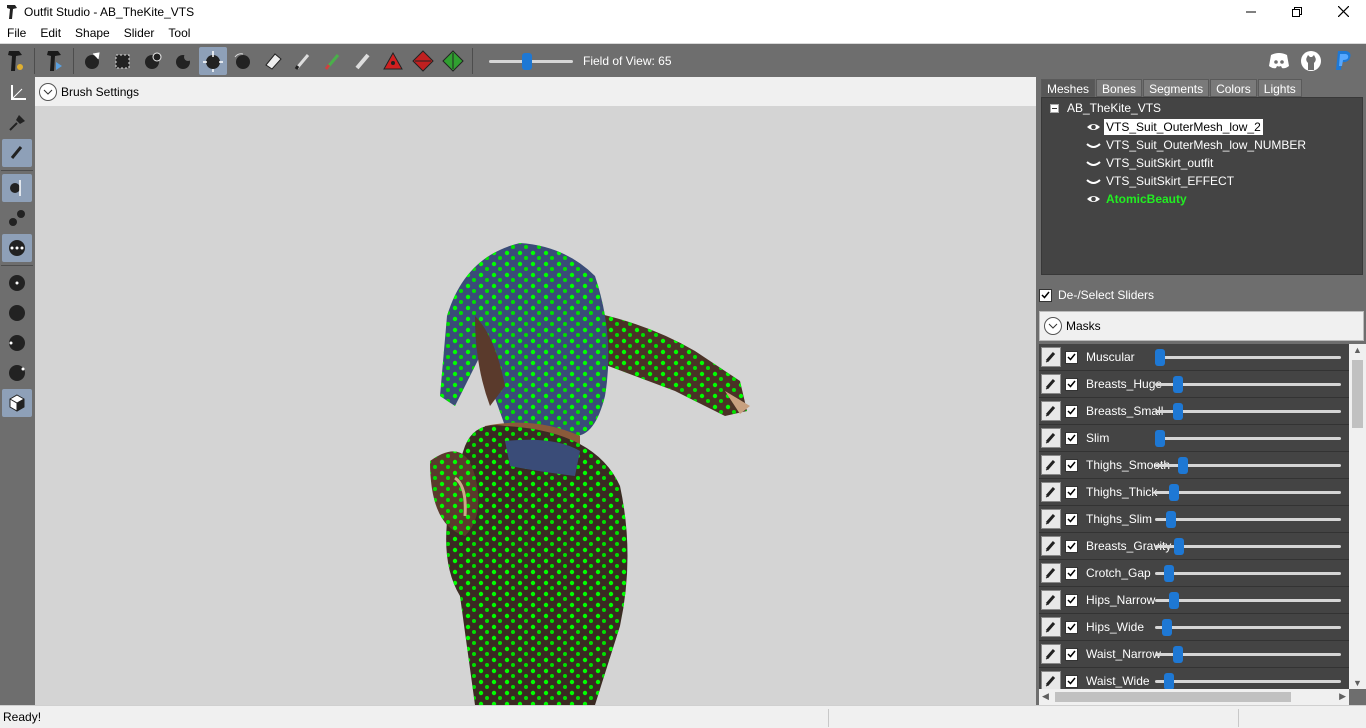  What do you see at coordinates (1053, 326) in the screenshot?
I see `masks-toggle` at bounding box center [1053, 326].